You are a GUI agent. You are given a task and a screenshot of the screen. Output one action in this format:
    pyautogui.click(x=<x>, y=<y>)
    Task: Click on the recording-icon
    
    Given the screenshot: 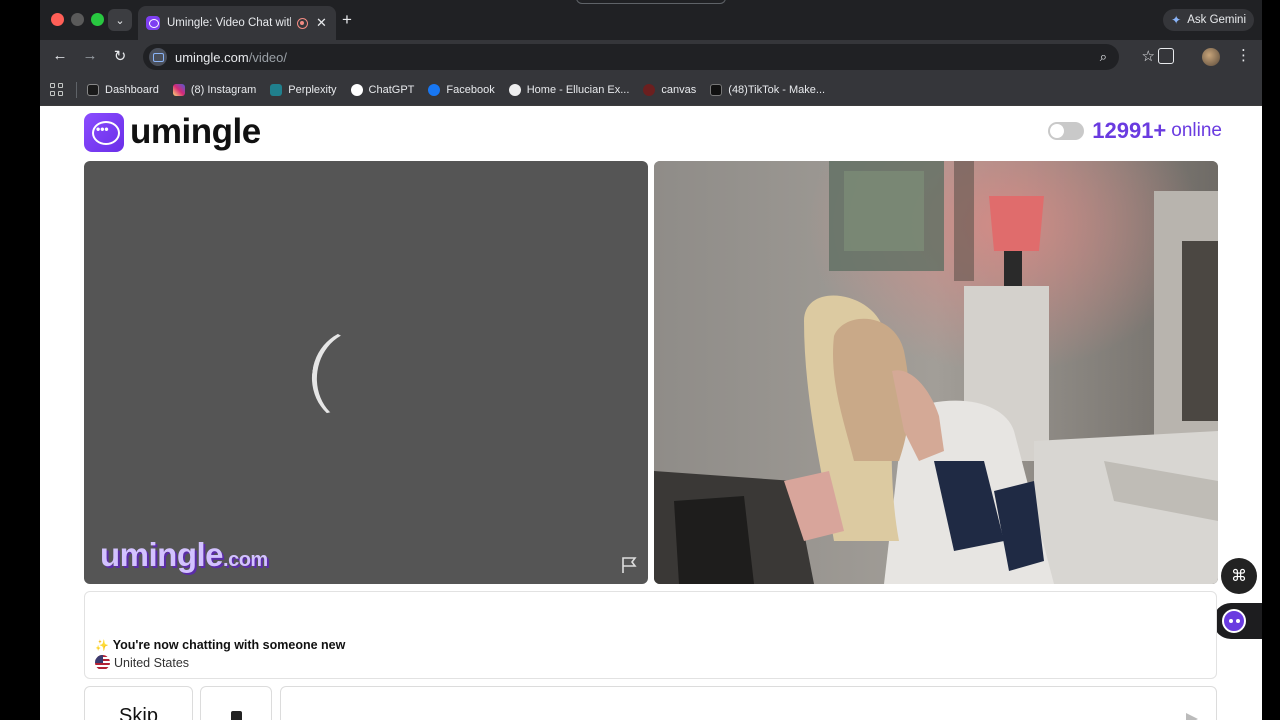 What is the action you would take?
    pyautogui.click(x=302, y=23)
    